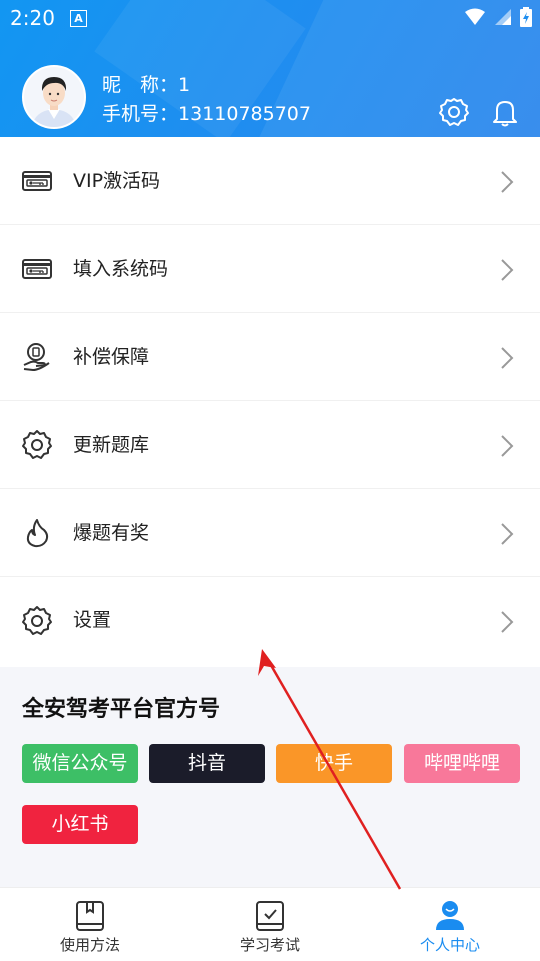  I want to click on xiaohongshu-account-button: 小红书, so click(80, 824).